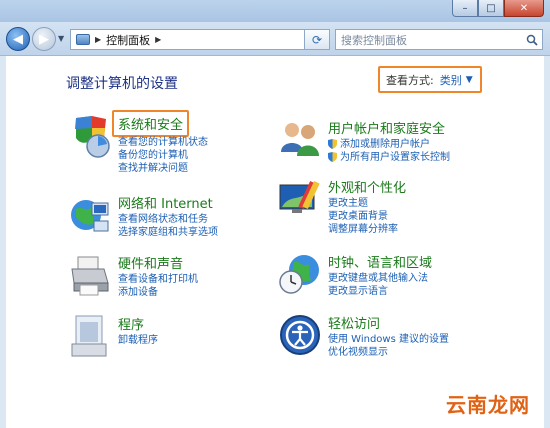 The height and width of the screenshot is (428, 550). I want to click on category-title: 程序, so click(131, 323).